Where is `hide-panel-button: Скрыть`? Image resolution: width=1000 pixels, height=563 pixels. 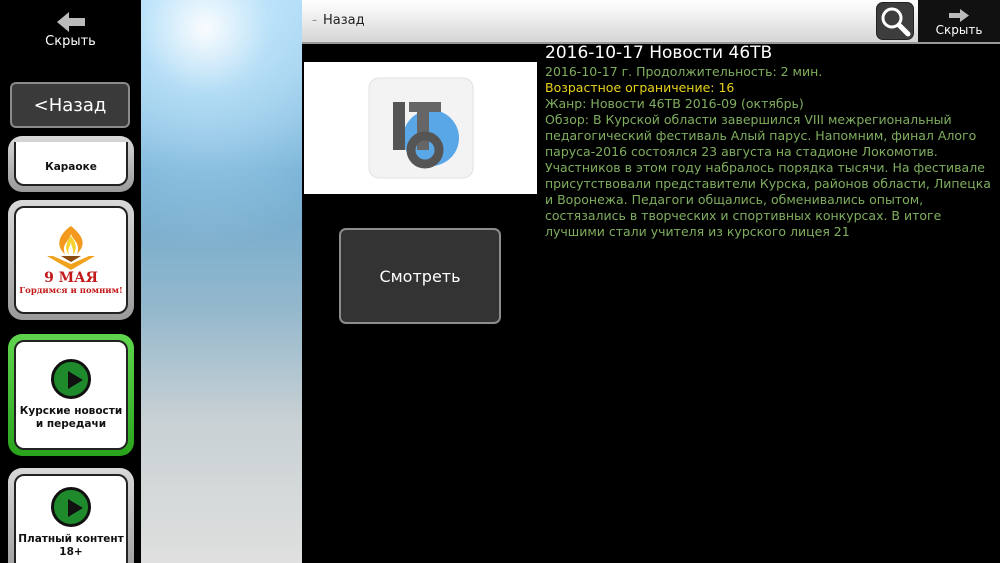 hide-panel-button: Скрыть is located at coordinates (959, 21).